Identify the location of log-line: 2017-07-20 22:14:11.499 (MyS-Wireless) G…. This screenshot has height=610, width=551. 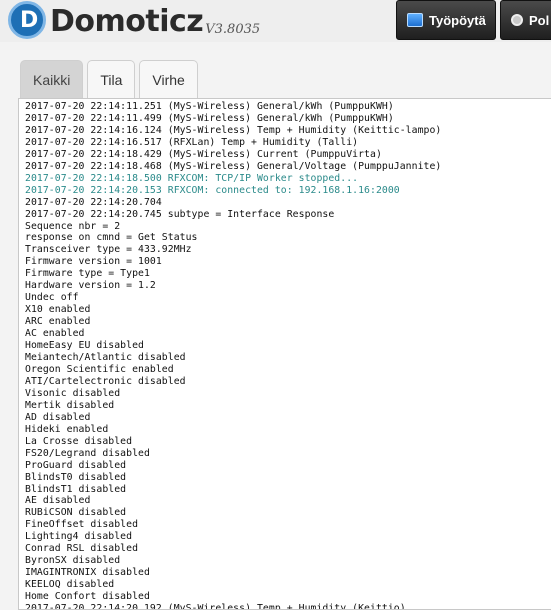
(209, 118).